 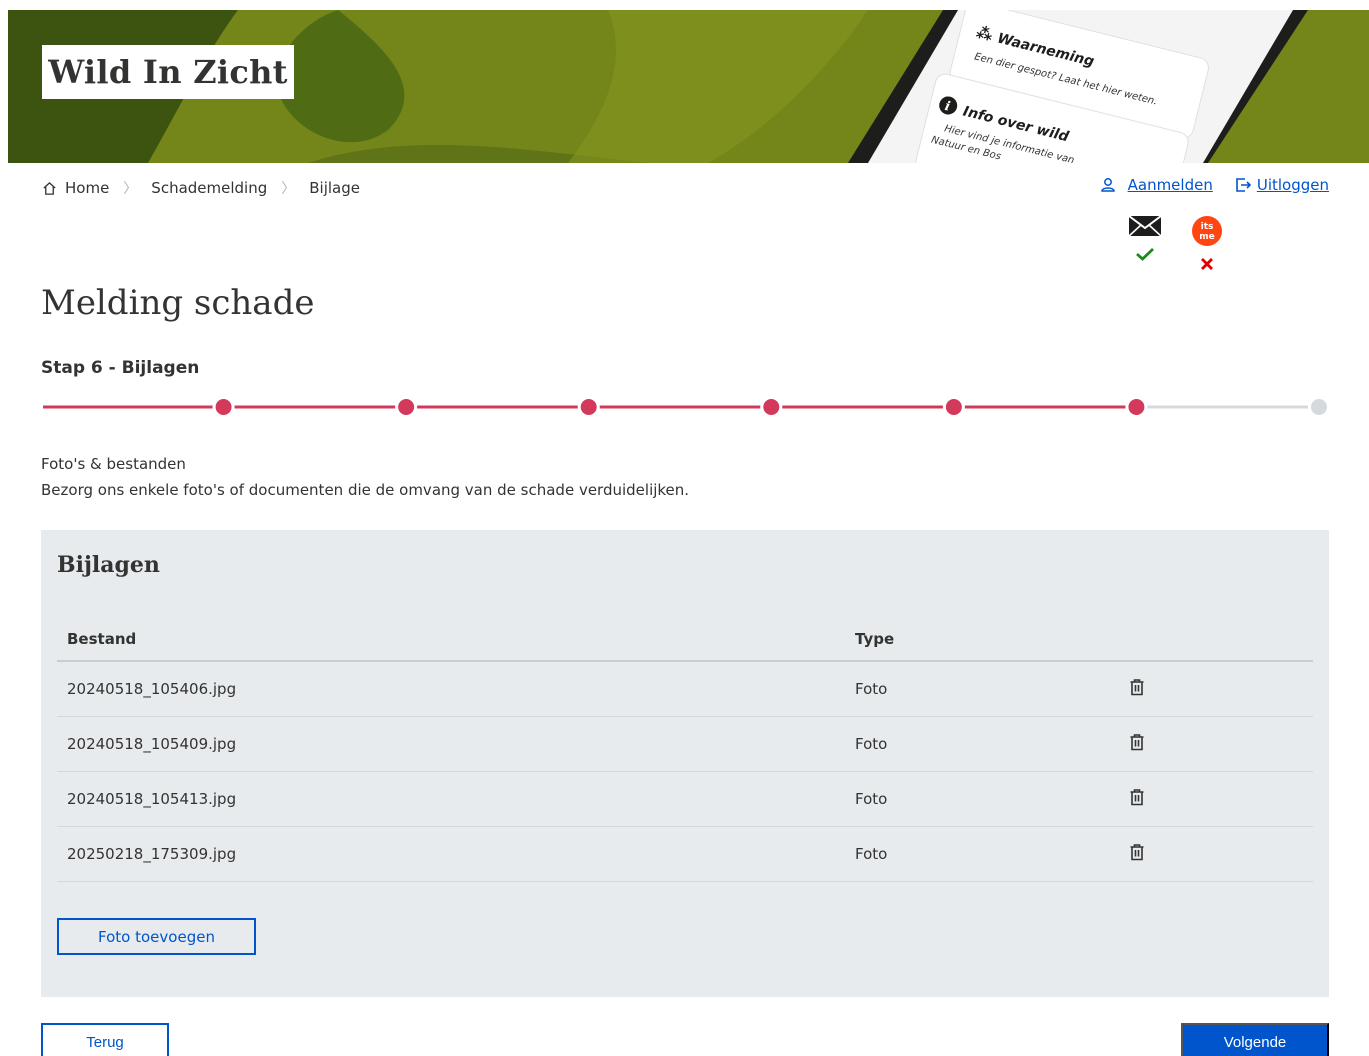 What do you see at coordinates (152, 689) in the screenshot?
I see `file-name: 20240518_105406.jpg` at bounding box center [152, 689].